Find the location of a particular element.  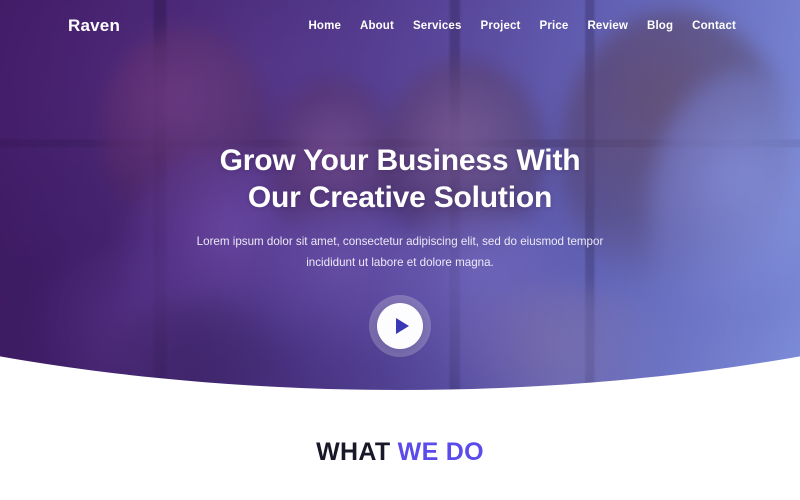

play-icon is located at coordinates (402, 325).